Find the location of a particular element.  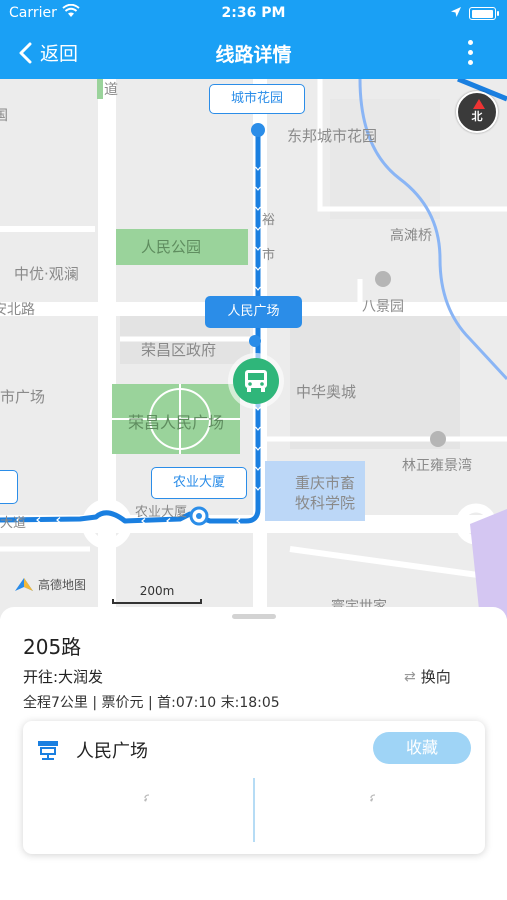

current-stop-name: 人民广场 is located at coordinates (112, 751).